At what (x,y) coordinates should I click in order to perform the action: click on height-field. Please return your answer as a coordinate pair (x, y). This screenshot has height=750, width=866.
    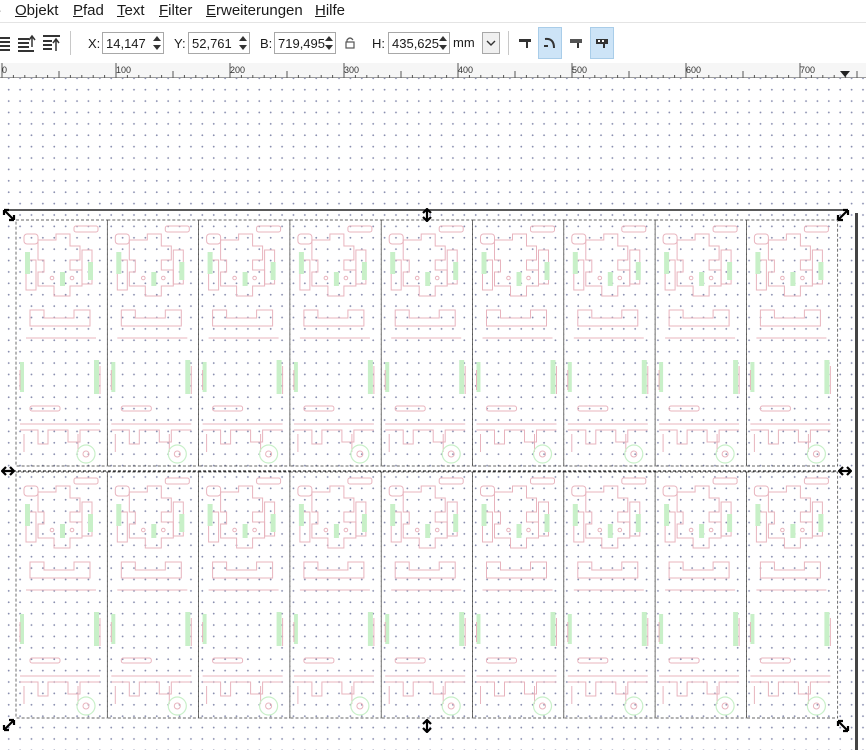
    Looking at the image, I should click on (414, 43).